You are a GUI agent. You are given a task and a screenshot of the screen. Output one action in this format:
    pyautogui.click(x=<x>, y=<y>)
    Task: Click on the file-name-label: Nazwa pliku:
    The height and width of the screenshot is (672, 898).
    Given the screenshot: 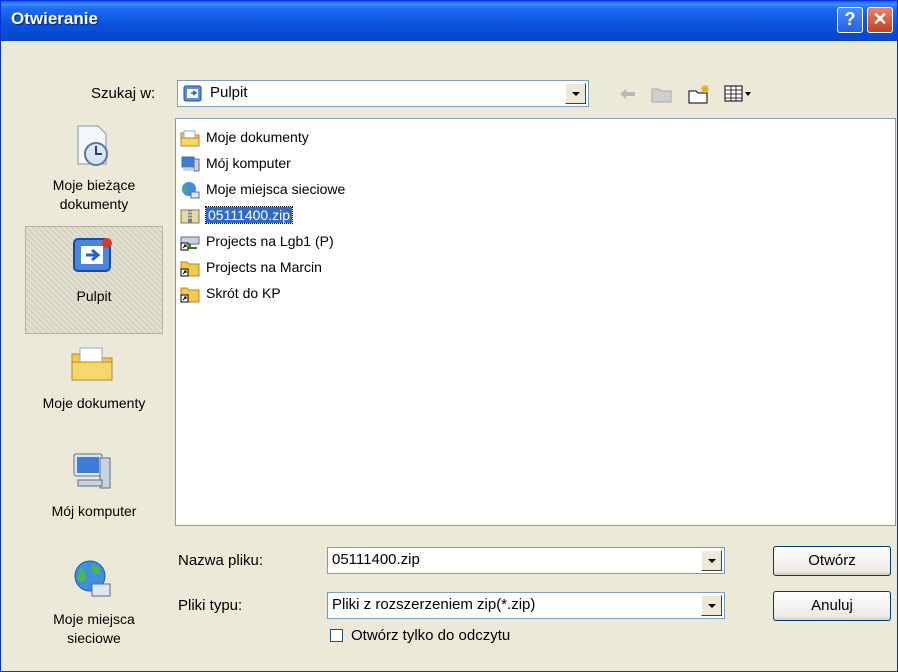 What is the action you would take?
    pyautogui.click(x=221, y=560)
    